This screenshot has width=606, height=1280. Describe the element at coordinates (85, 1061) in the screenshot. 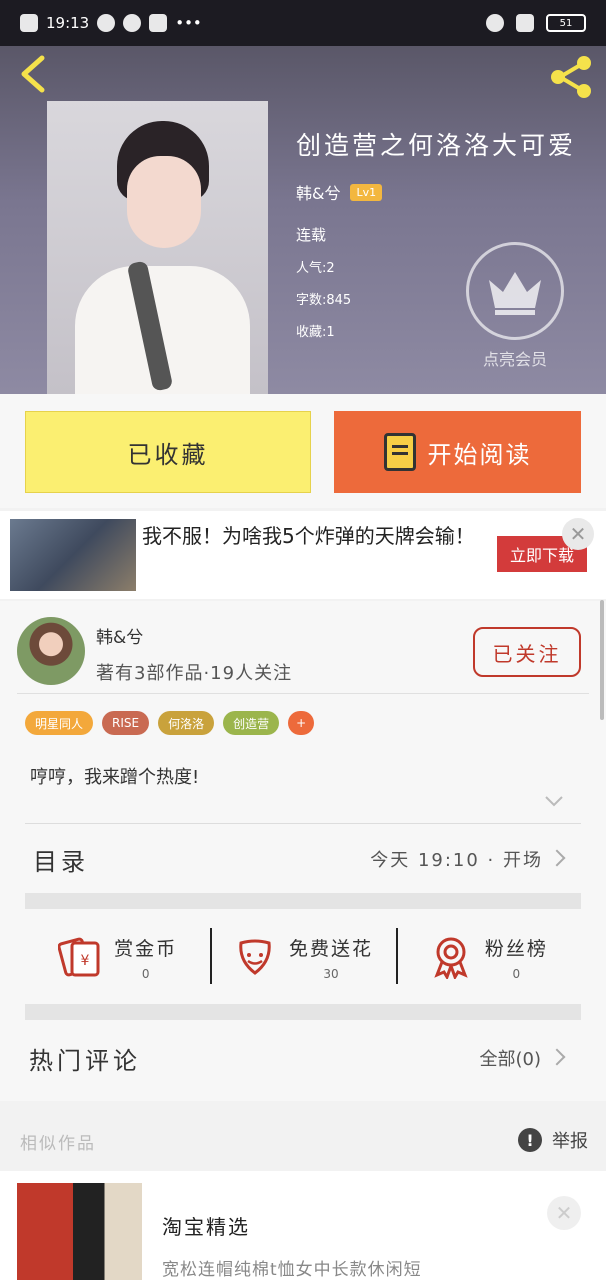

I see `hot-comments-title: 热门评论` at that location.